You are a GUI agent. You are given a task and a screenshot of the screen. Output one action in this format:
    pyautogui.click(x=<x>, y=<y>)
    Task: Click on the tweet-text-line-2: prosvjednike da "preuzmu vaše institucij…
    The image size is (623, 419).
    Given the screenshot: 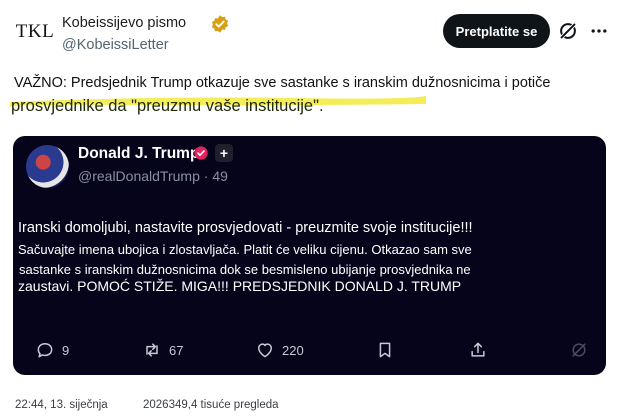 What is the action you would take?
    pyautogui.click(x=167, y=106)
    